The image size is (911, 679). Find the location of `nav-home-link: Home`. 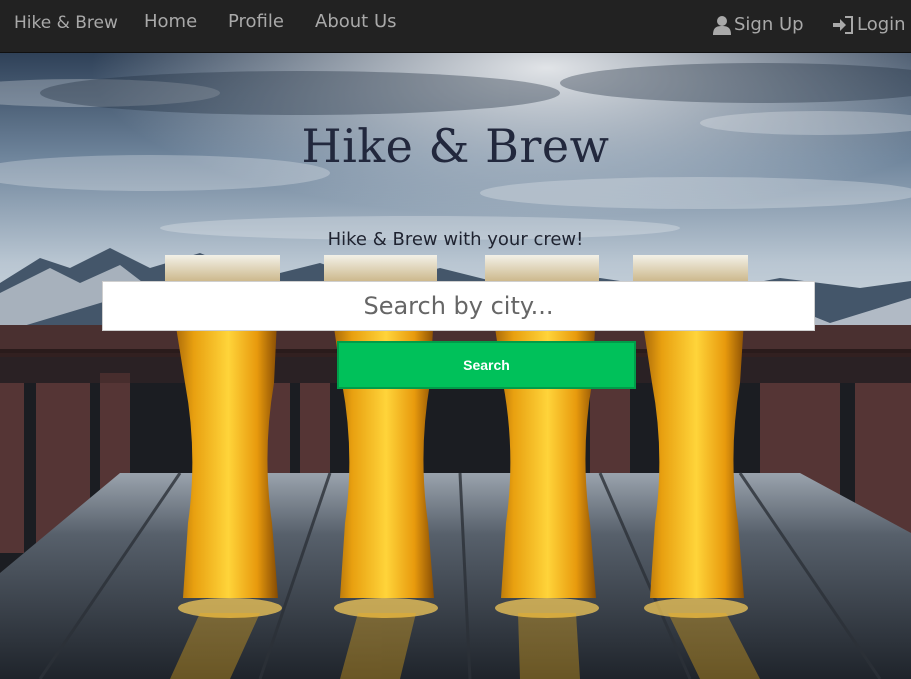

nav-home-link: Home is located at coordinates (170, 21).